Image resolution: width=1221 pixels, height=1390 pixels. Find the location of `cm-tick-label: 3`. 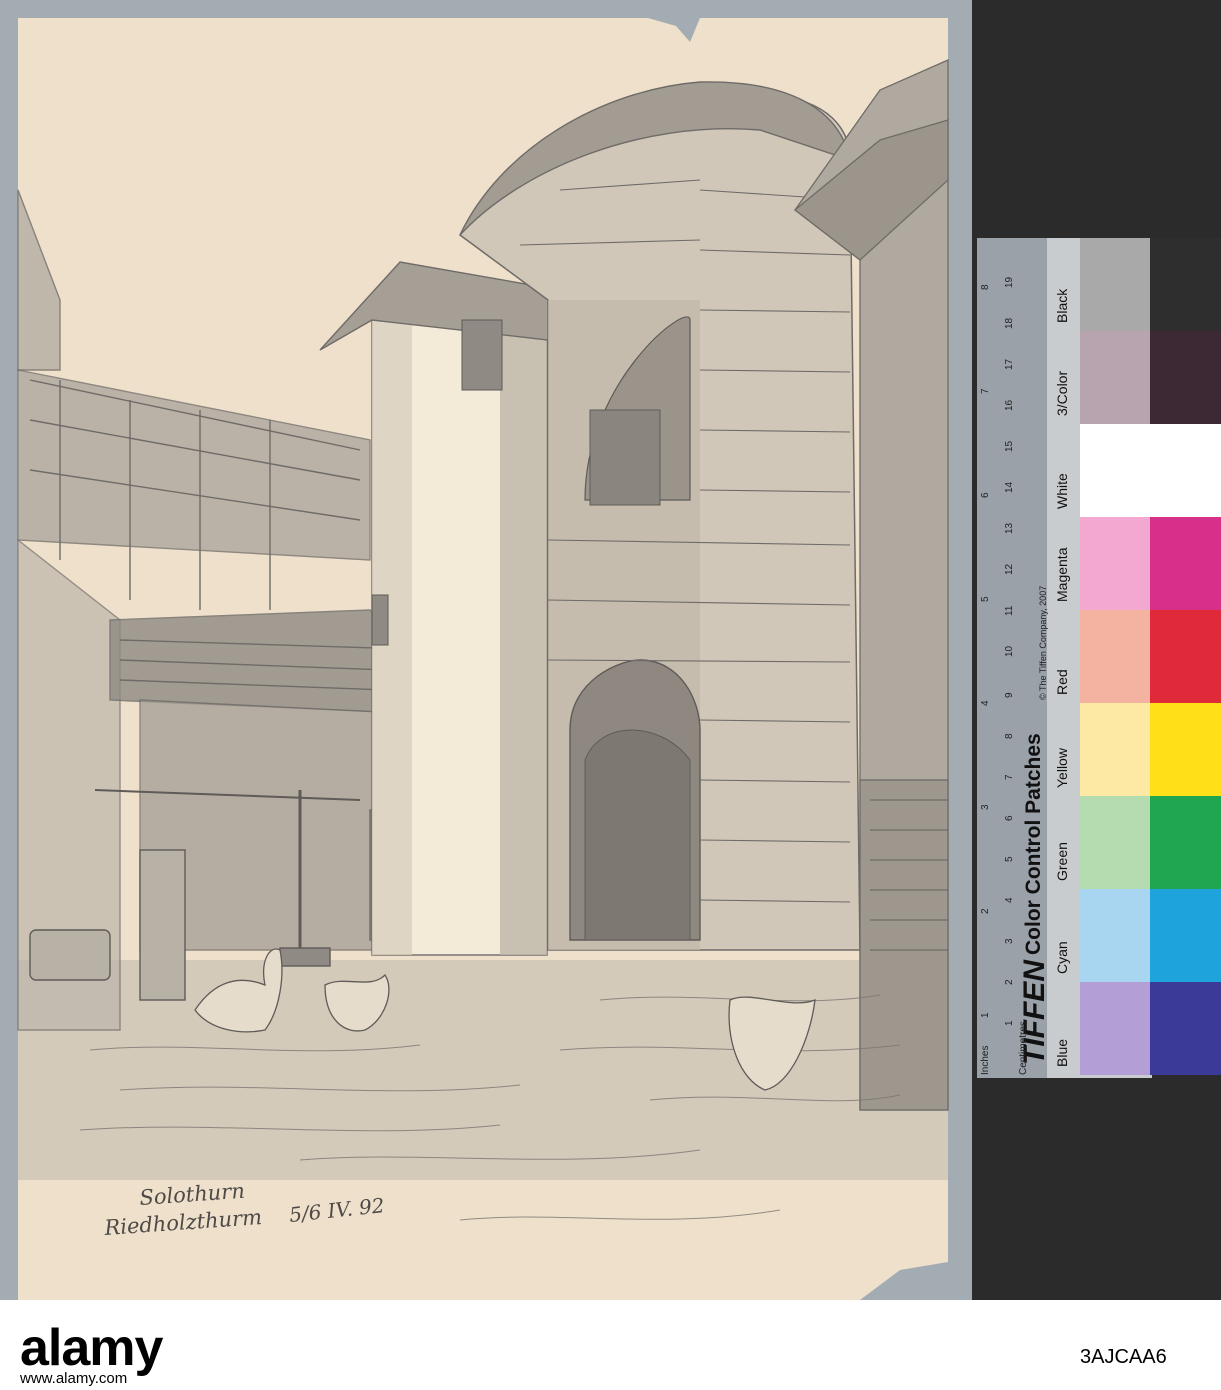

cm-tick-label: 3 is located at coordinates (1009, 941).